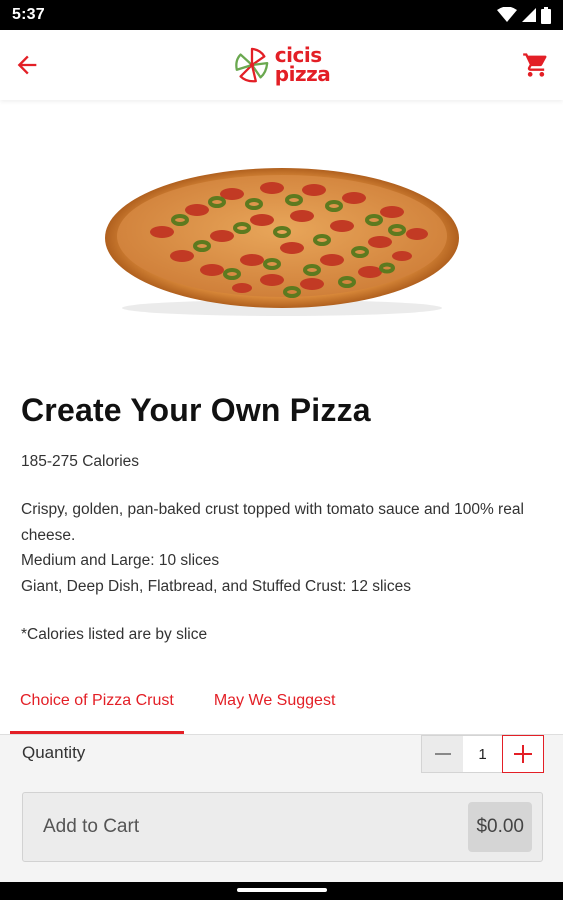 This screenshot has width=563, height=900. Describe the element at coordinates (281, 15) in the screenshot. I see `status-bar: 5:37` at that location.